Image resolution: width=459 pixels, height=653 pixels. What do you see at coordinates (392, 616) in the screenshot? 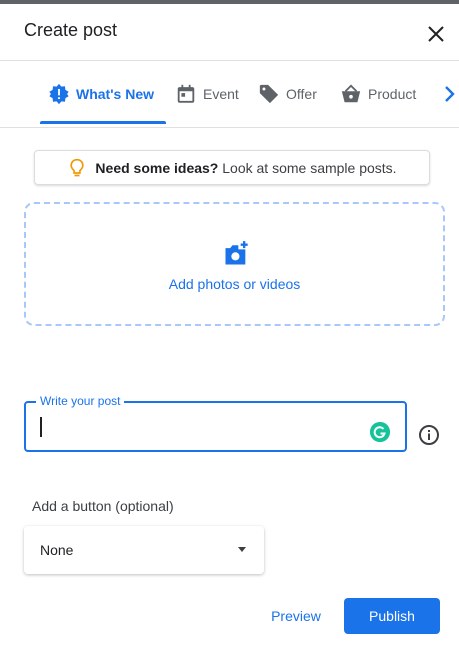
I see `publish-button: Publish` at bounding box center [392, 616].